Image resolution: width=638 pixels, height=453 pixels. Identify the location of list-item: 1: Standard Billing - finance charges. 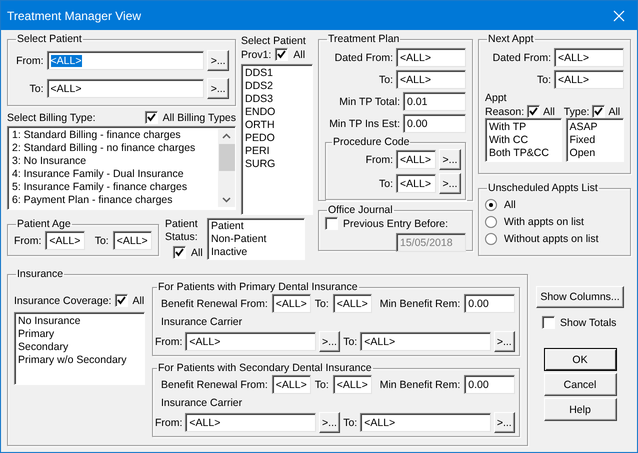
(115, 135).